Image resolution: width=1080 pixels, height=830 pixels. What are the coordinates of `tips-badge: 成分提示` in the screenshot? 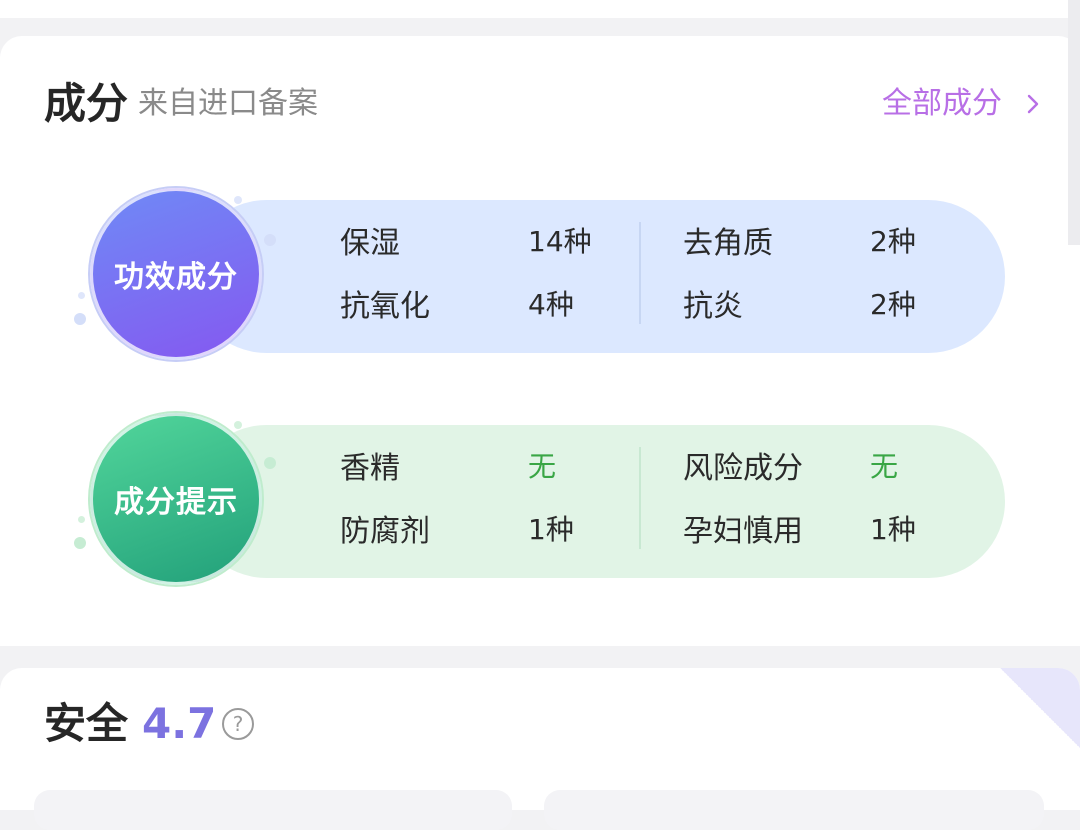 It's located at (176, 499).